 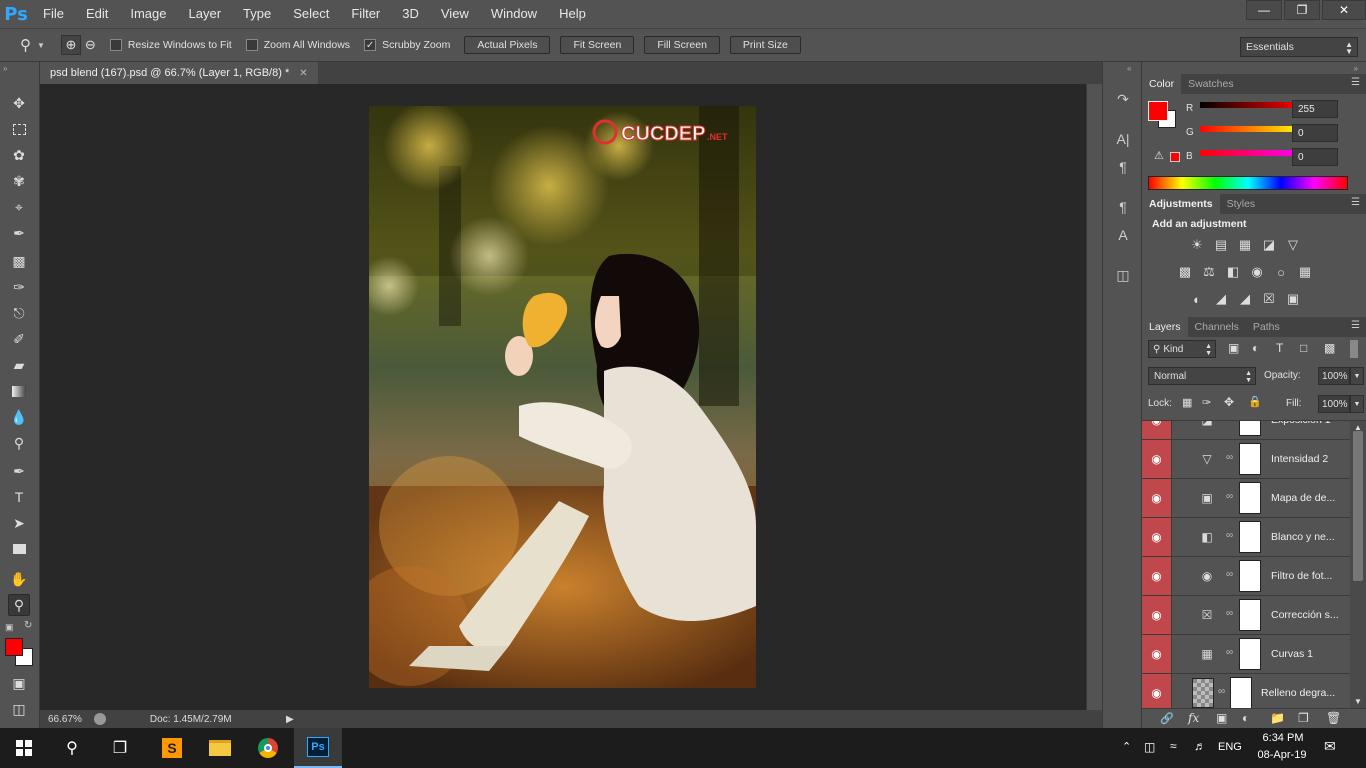 What do you see at coordinates (257, 14) in the screenshot?
I see `menu-type: Type` at bounding box center [257, 14].